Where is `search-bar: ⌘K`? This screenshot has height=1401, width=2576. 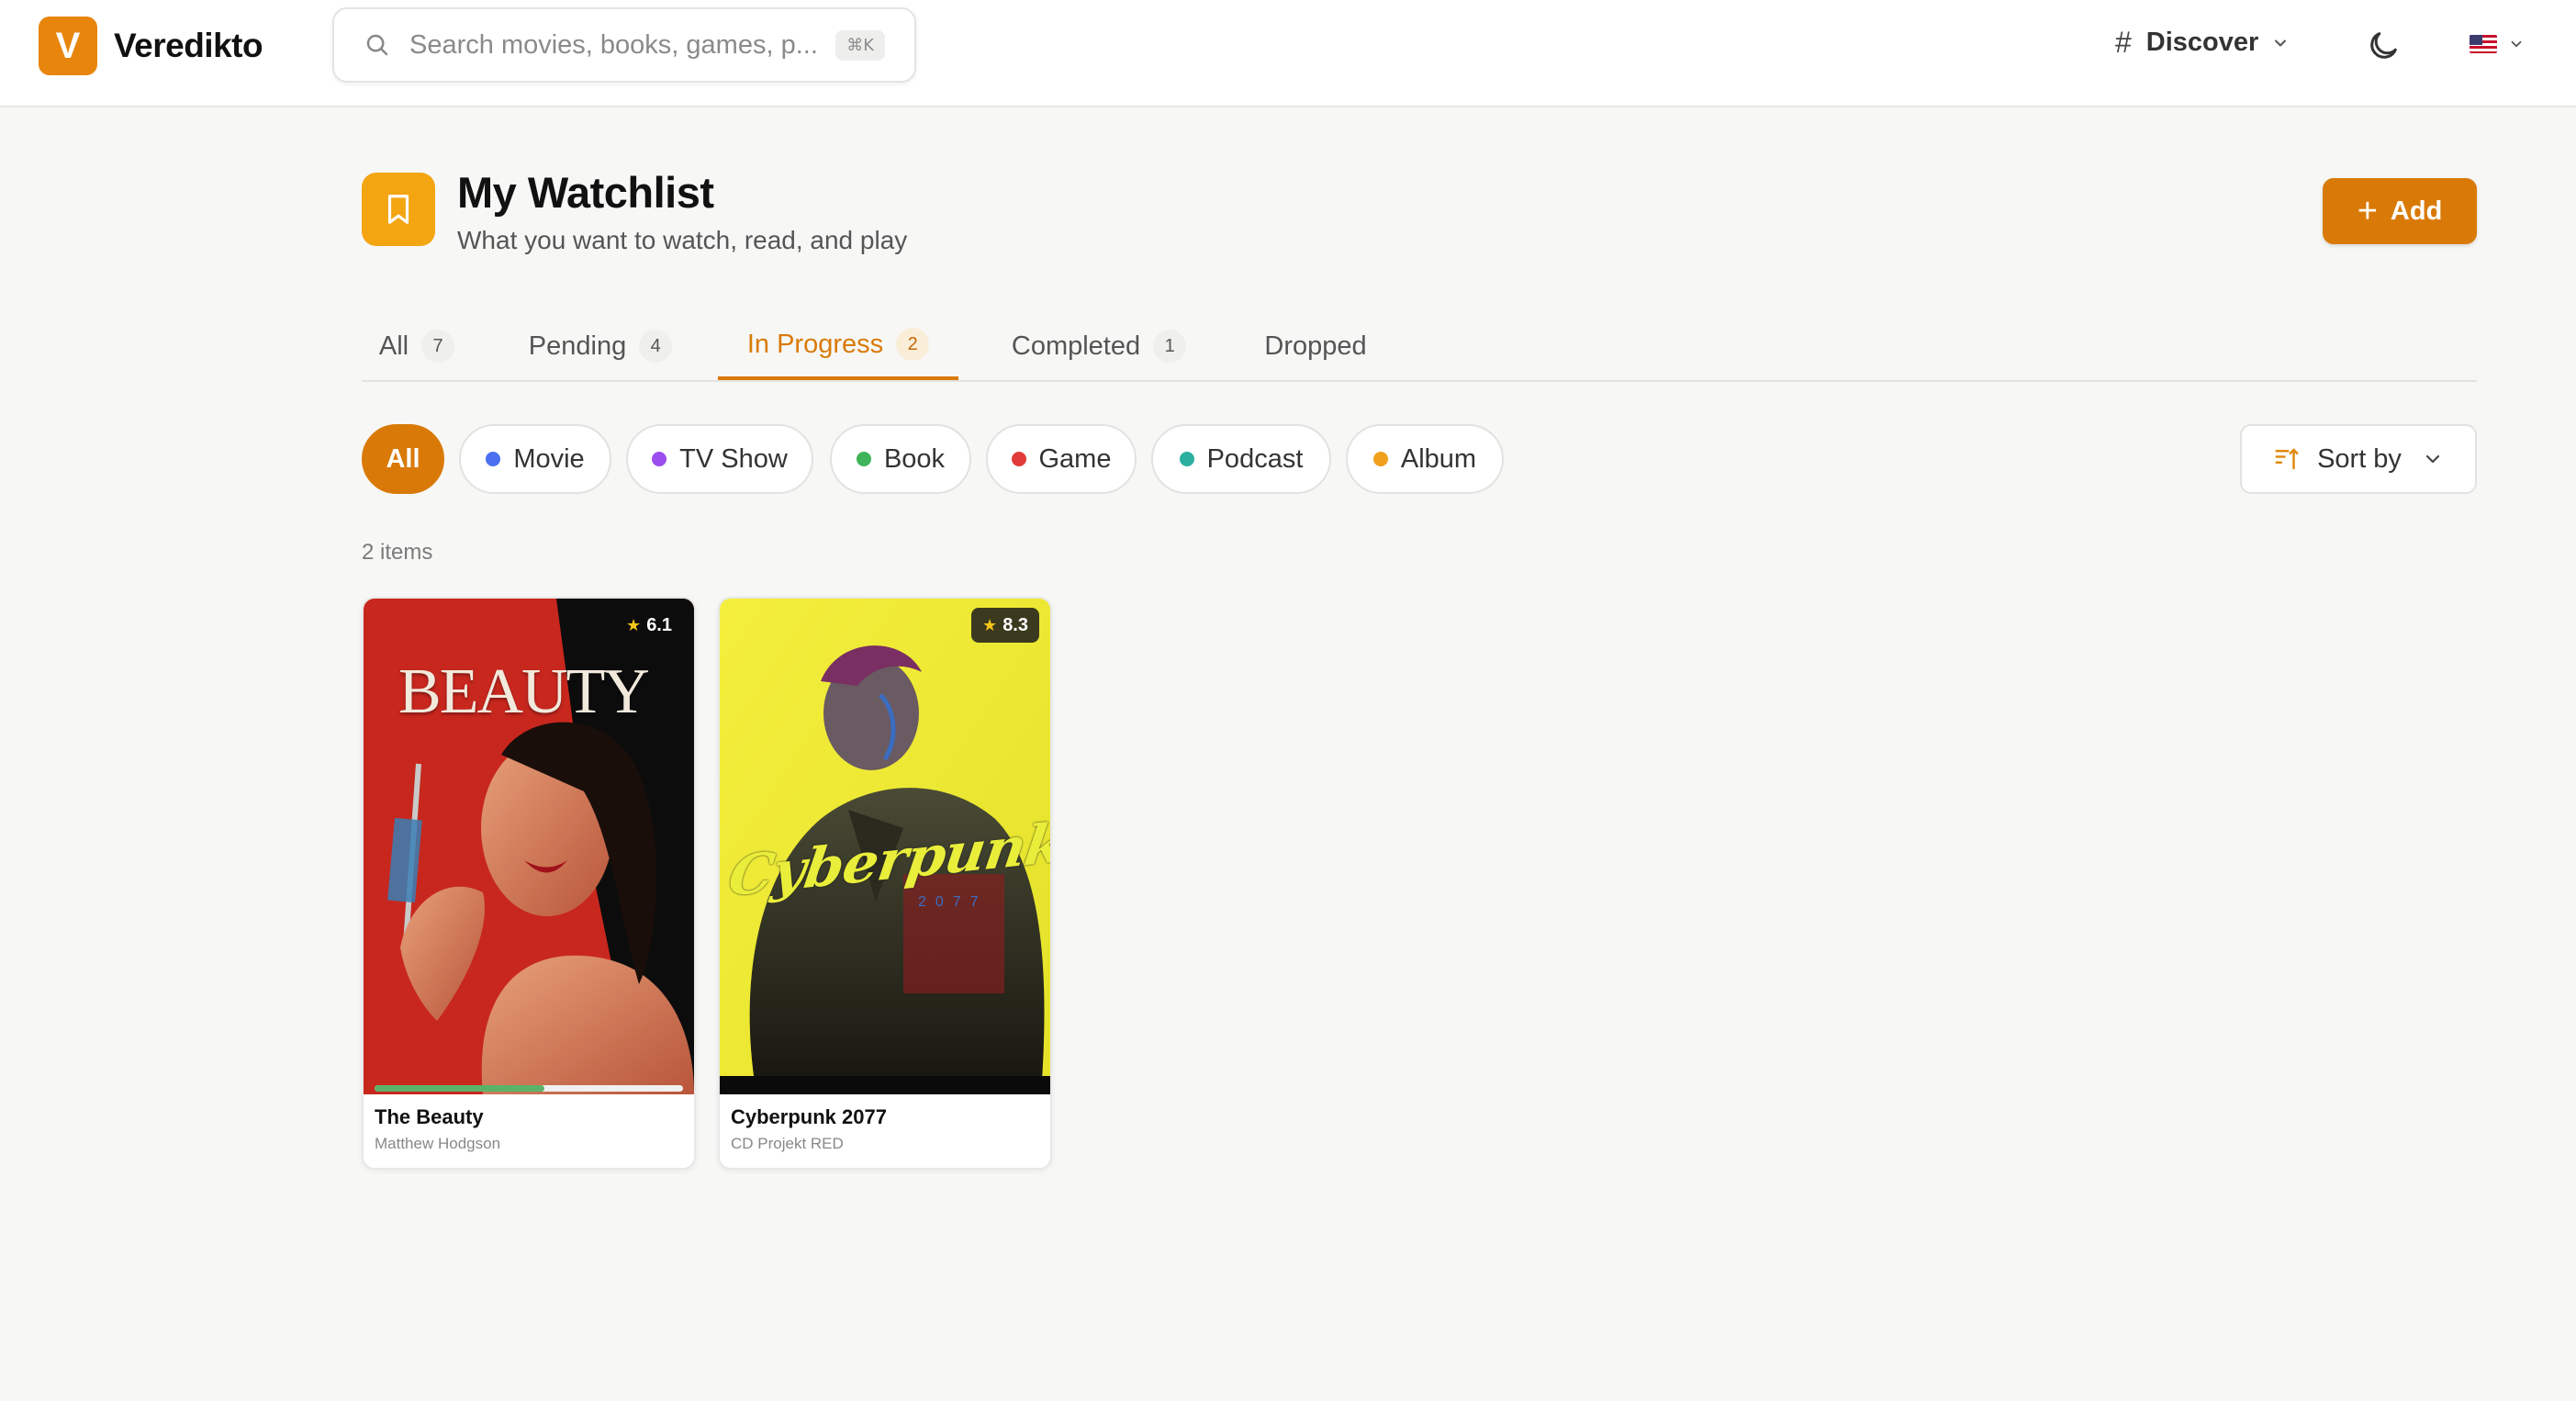 search-bar: ⌘K is located at coordinates (624, 45).